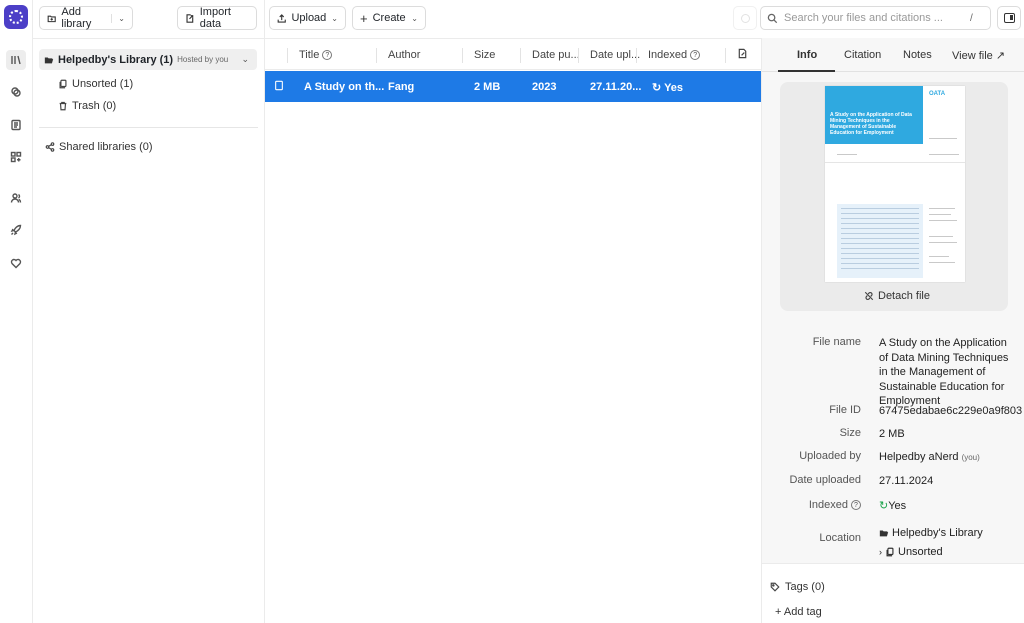 The height and width of the screenshot is (623, 1024). Describe the element at coordinates (880, 551) in the screenshot. I see `chevron-right-icon: ›` at that location.